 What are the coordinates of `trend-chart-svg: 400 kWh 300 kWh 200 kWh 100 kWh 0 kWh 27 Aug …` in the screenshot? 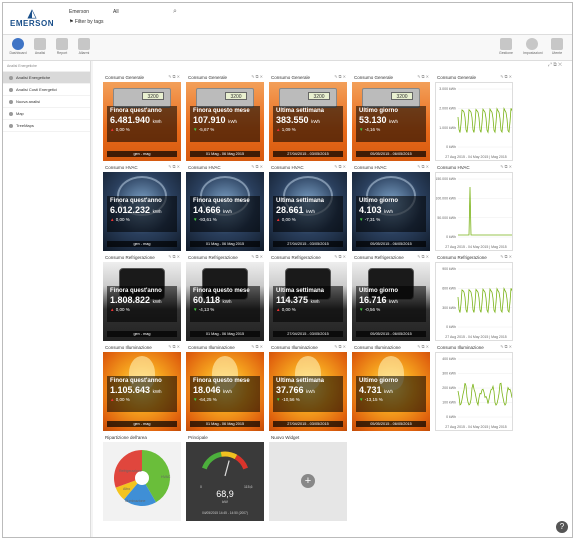 It's located at (477, 393).